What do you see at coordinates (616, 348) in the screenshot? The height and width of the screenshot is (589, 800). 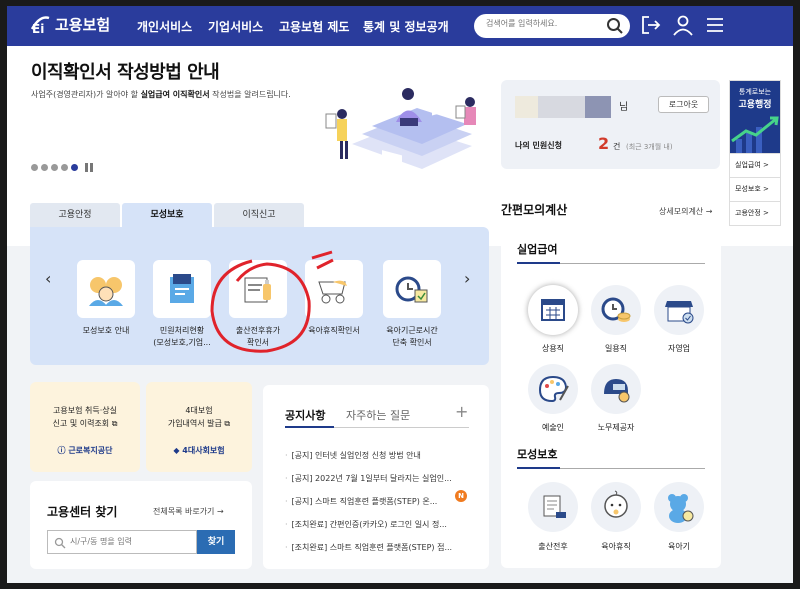 I see `calc-item-label: 일용직` at bounding box center [616, 348].